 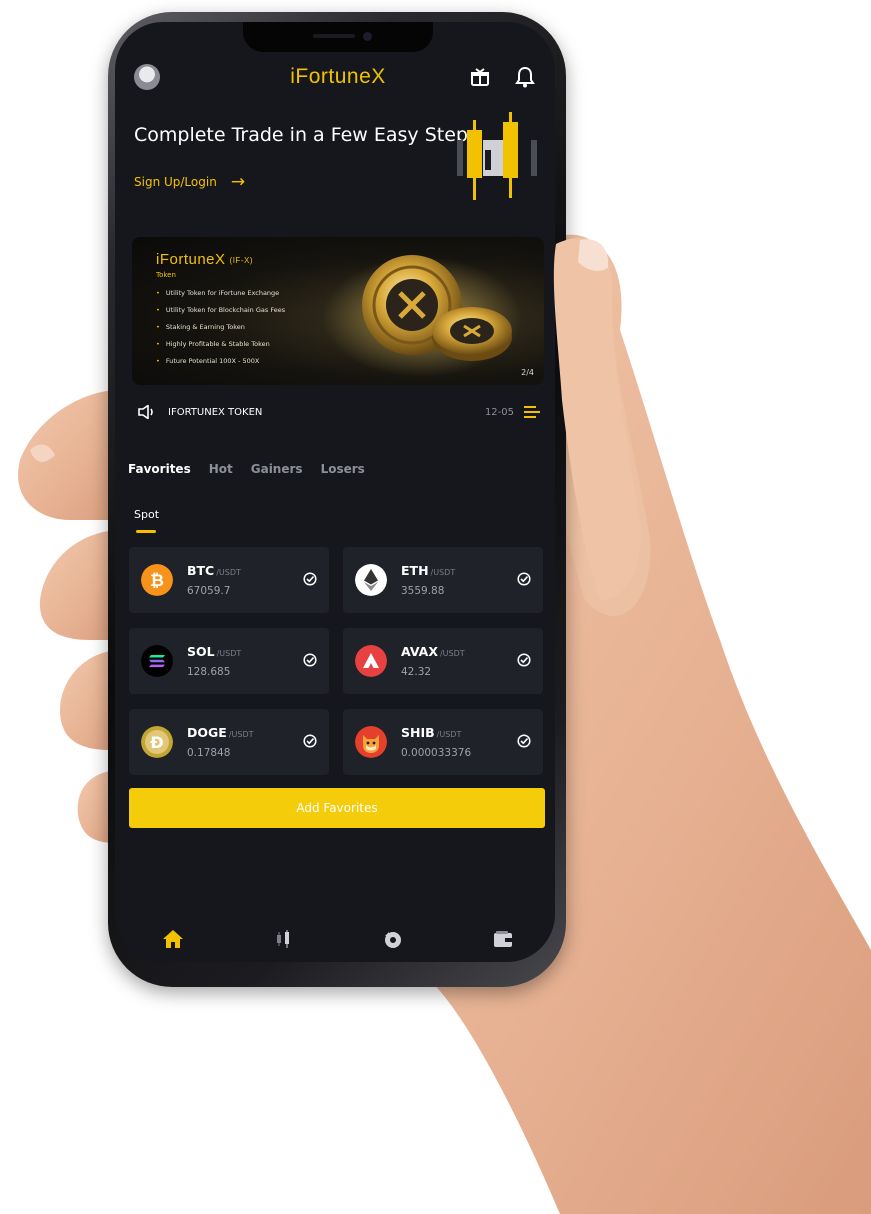 I want to click on announcement-date: 12-05, so click(x=499, y=412).